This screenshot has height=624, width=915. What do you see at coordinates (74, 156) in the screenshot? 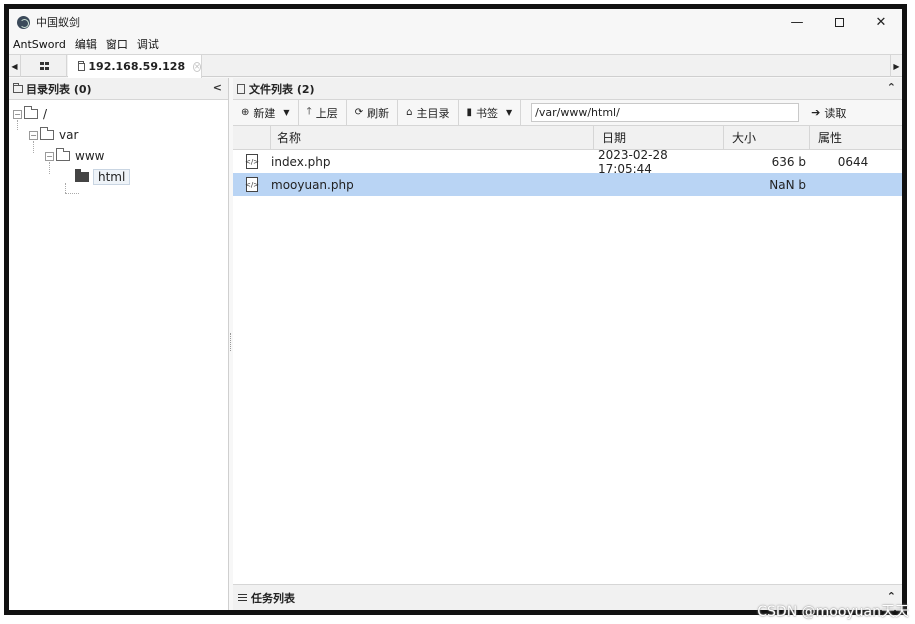
I see `tree-node-www: − www` at bounding box center [74, 156].